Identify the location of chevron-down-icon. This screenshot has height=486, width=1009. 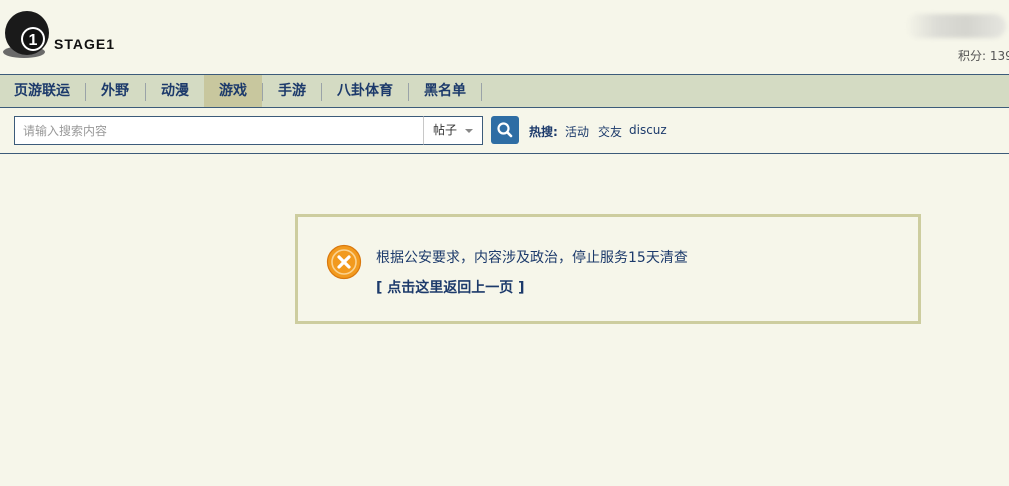
(469, 131).